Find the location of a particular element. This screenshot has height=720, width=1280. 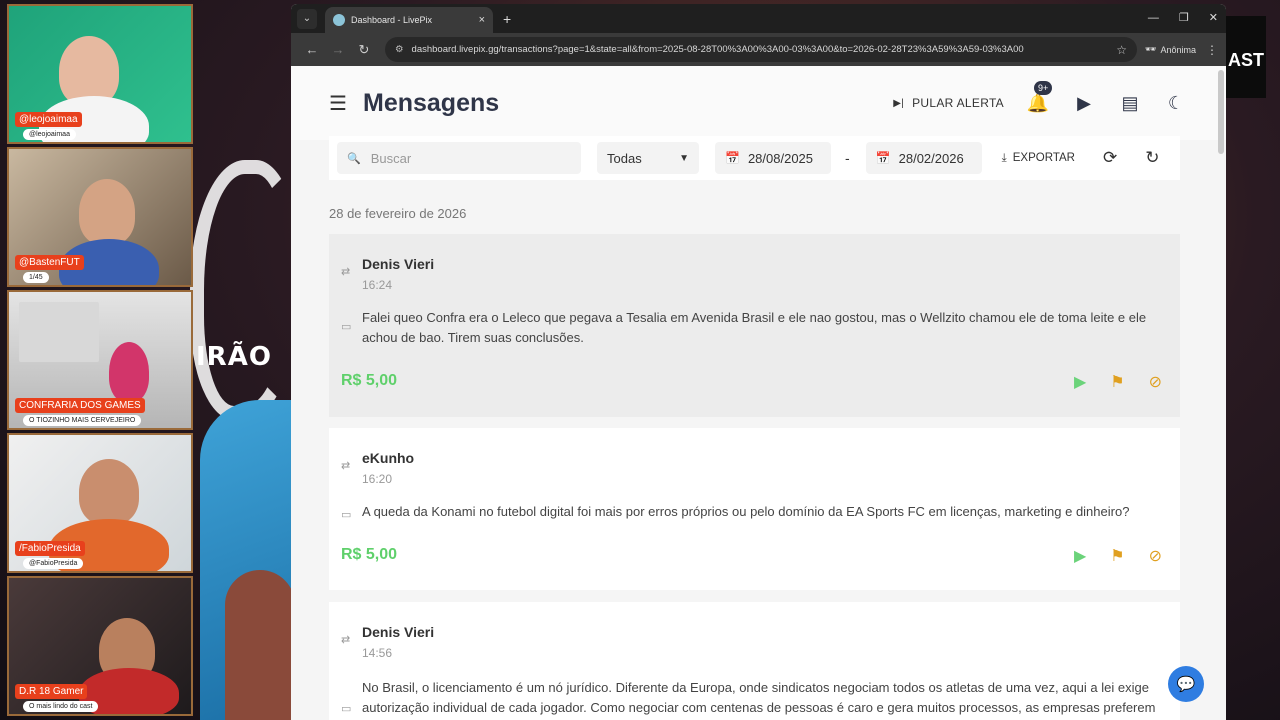

site-settings-icon: ⚙ is located at coordinates (399, 49).